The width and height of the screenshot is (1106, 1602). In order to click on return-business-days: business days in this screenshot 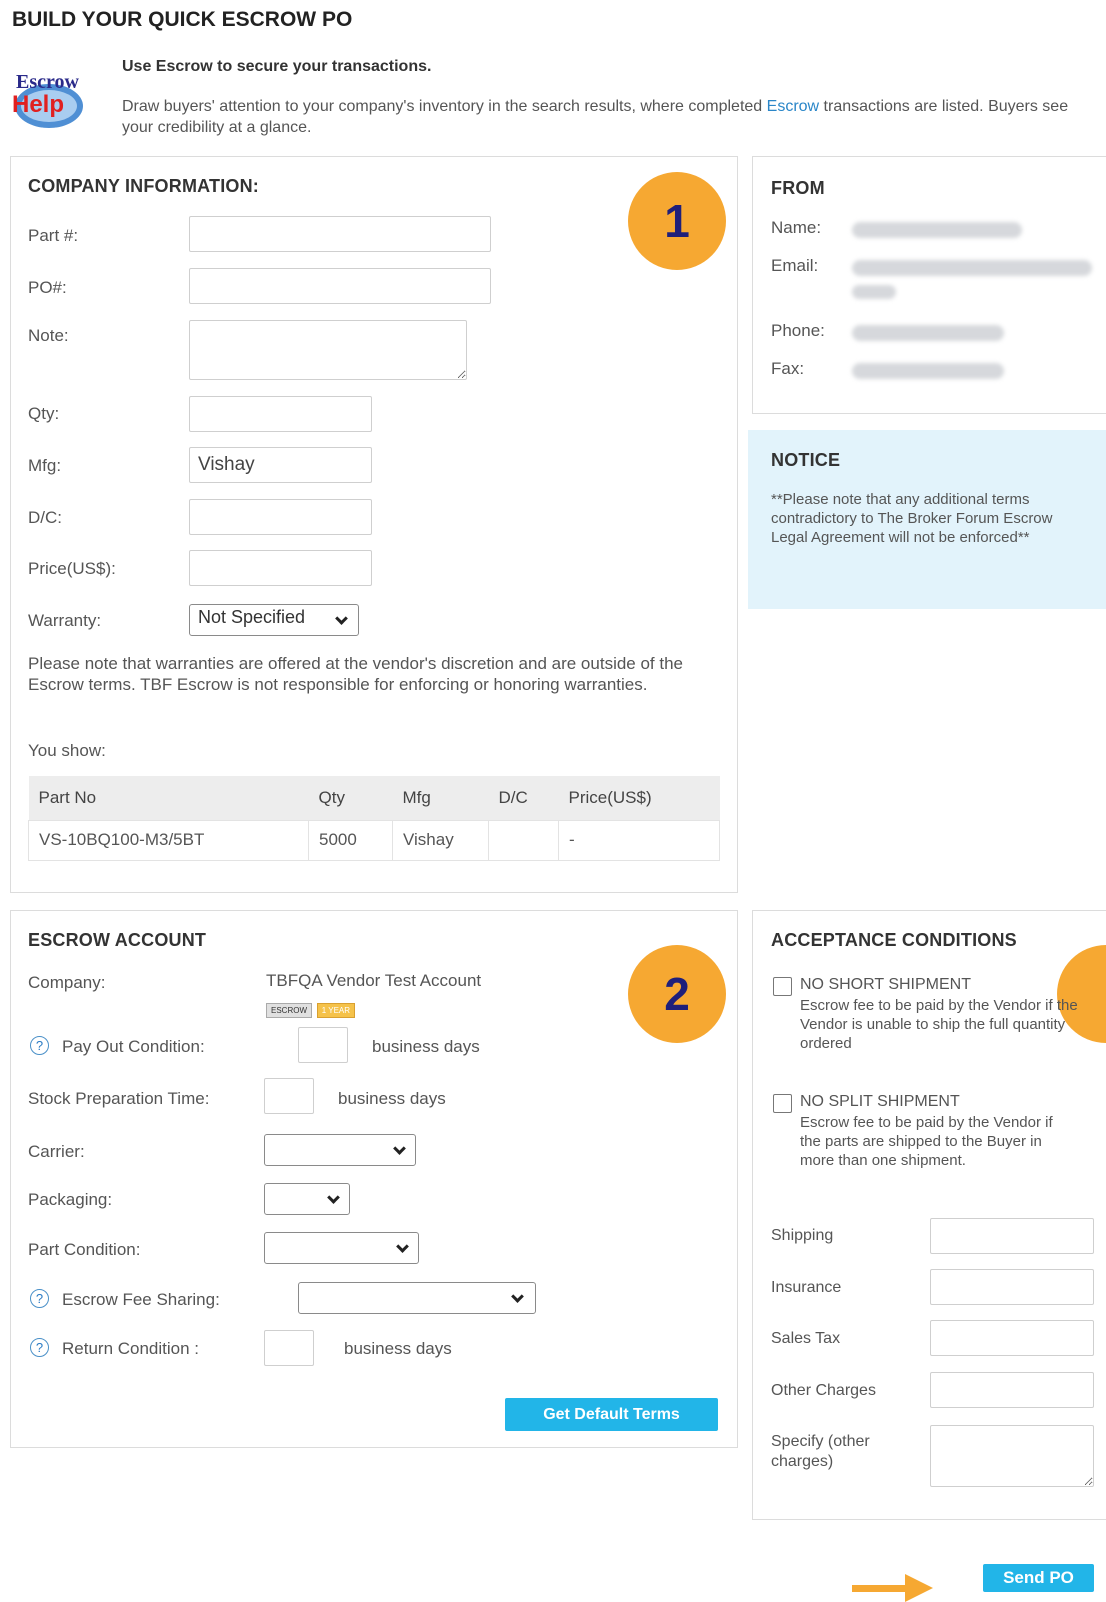, I will do `click(398, 1348)`.